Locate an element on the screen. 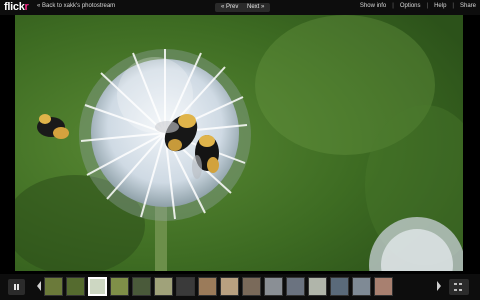 This screenshot has height=300, width=480. share-link: Share is located at coordinates (468, 6).